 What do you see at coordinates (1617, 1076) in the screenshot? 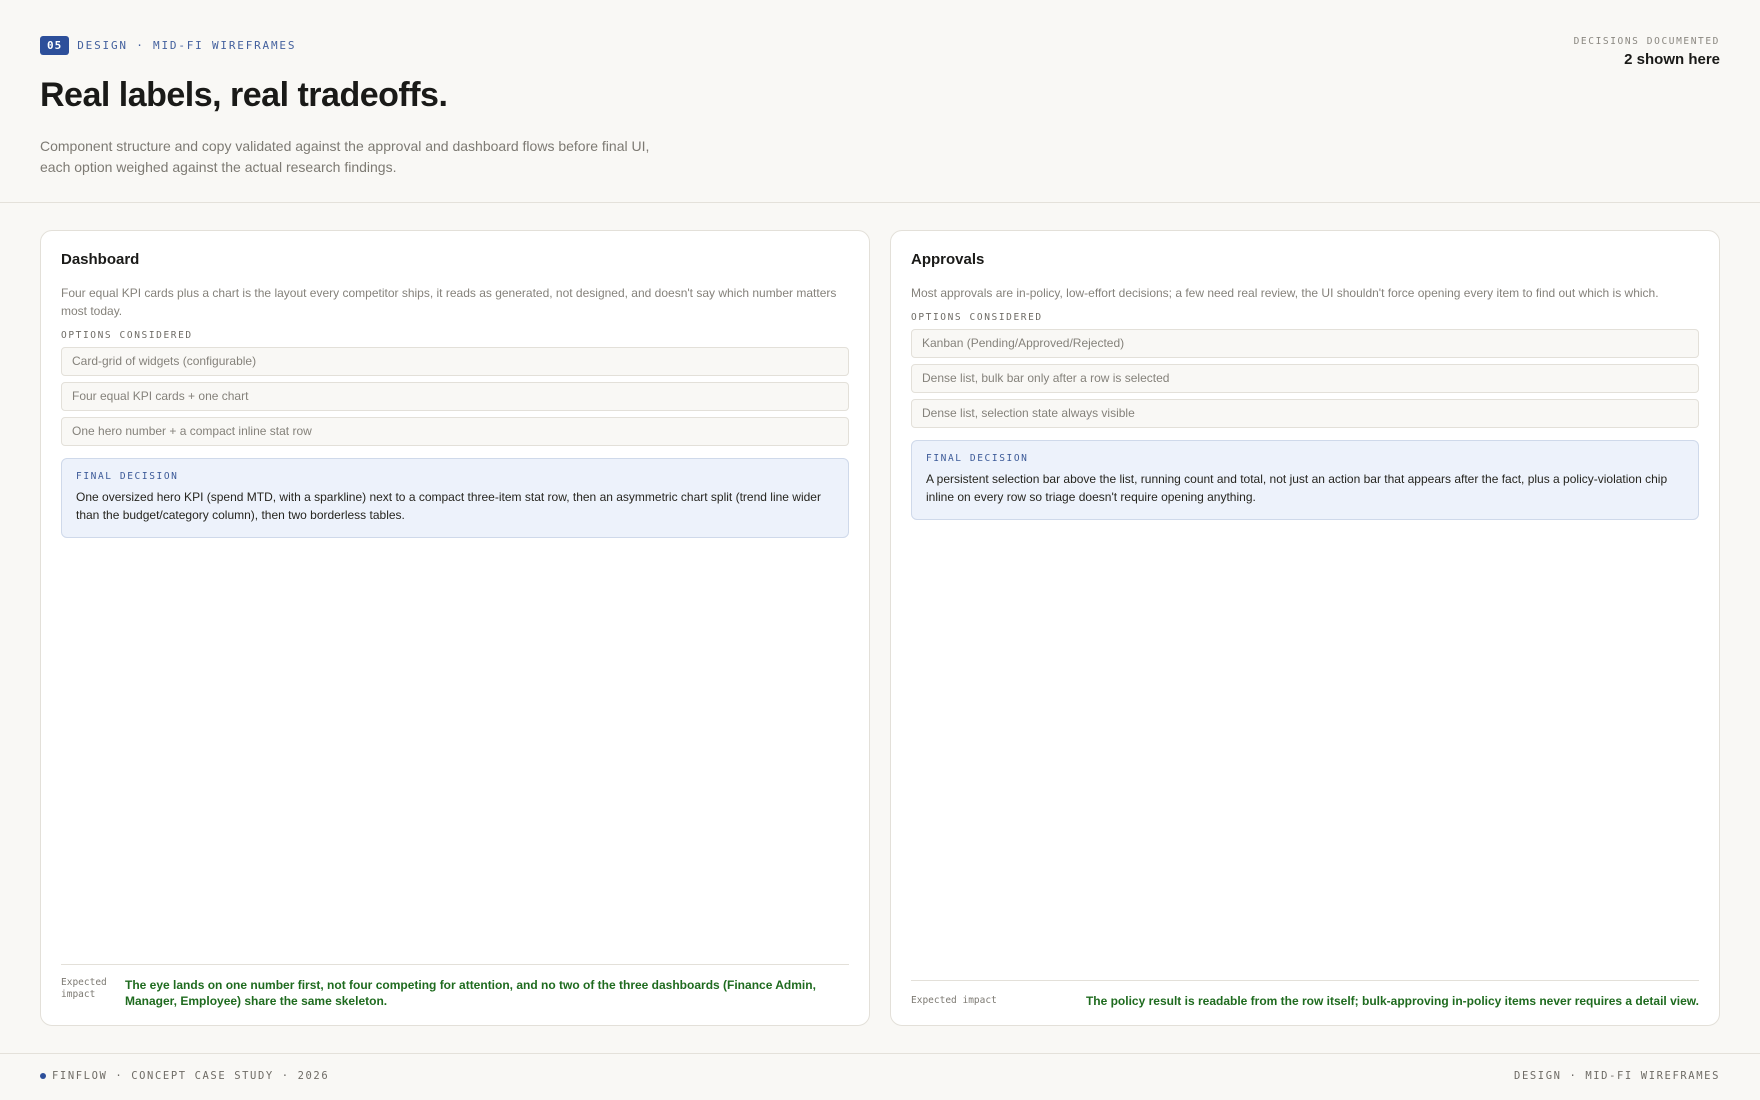
I see `footer-section-label: DESIGN · MID-FI WIREFRAMES` at bounding box center [1617, 1076].